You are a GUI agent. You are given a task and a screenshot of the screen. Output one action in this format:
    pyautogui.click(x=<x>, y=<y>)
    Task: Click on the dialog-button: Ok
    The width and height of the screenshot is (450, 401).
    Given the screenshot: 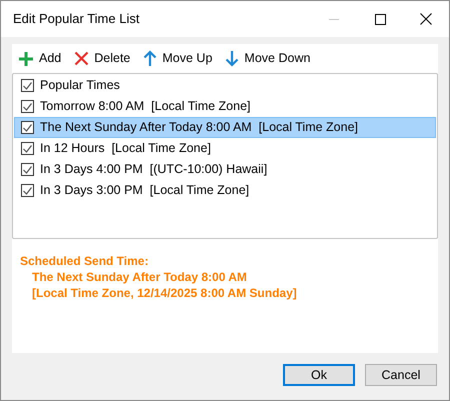 What is the action you would take?
    pyautogui.click(x=319, y=375)
    